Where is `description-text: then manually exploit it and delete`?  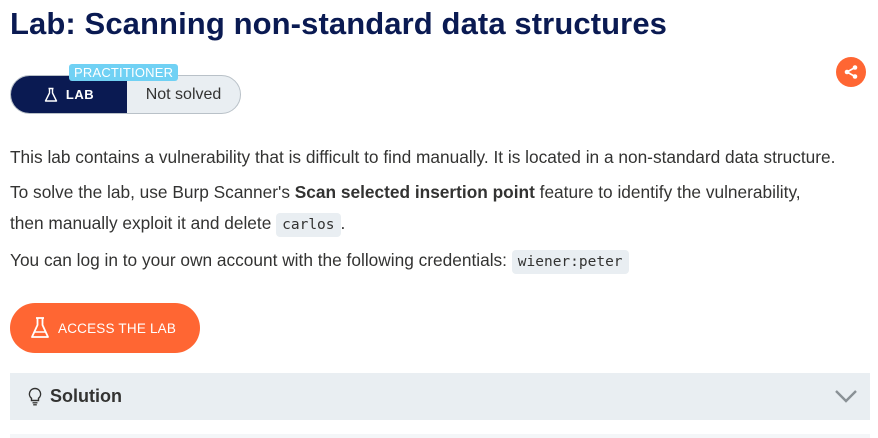
description-text: then manually exploit it and delete is located at coordinates (143, 223).